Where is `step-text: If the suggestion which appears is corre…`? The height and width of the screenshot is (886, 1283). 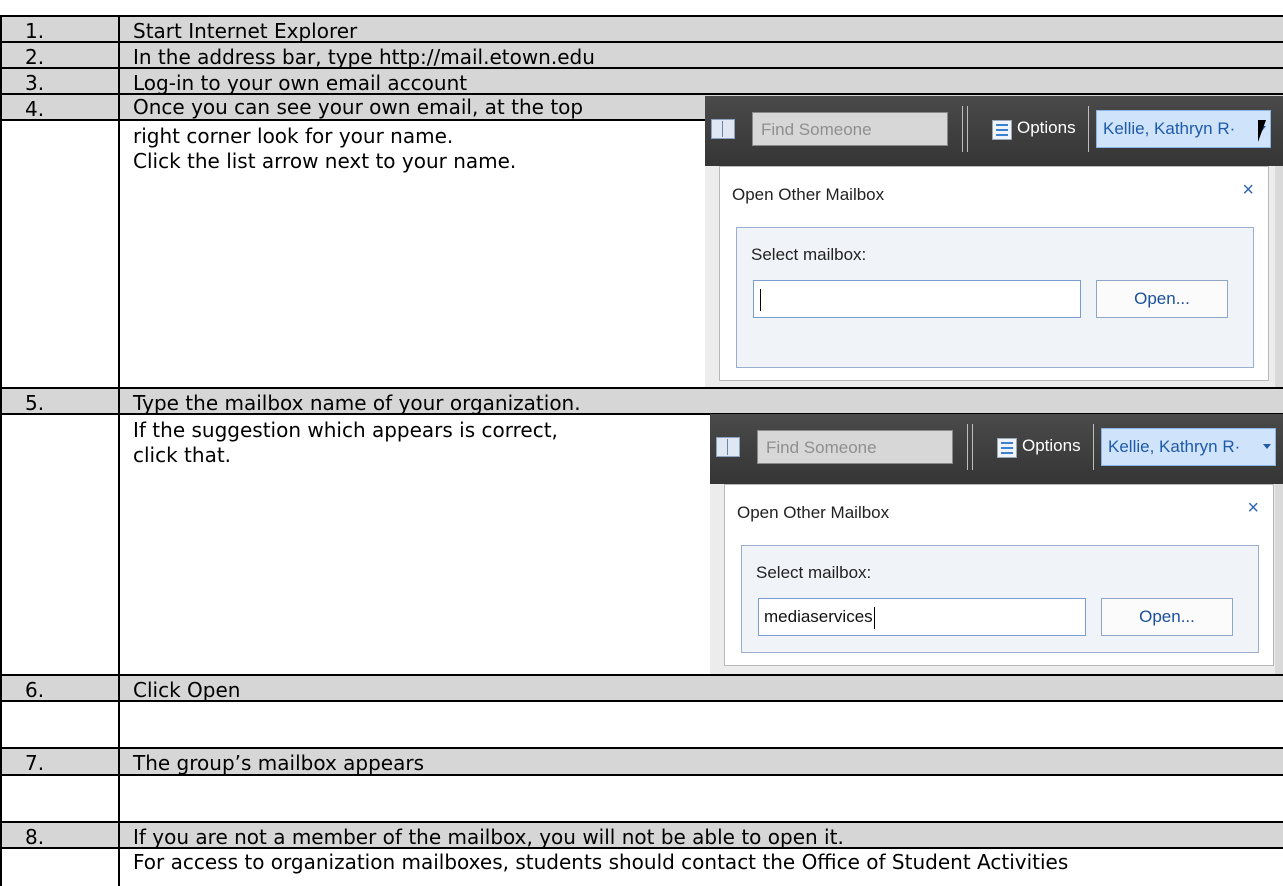
step-text: If the suggestion which appears is corre… is located at coordinates (345, 430).